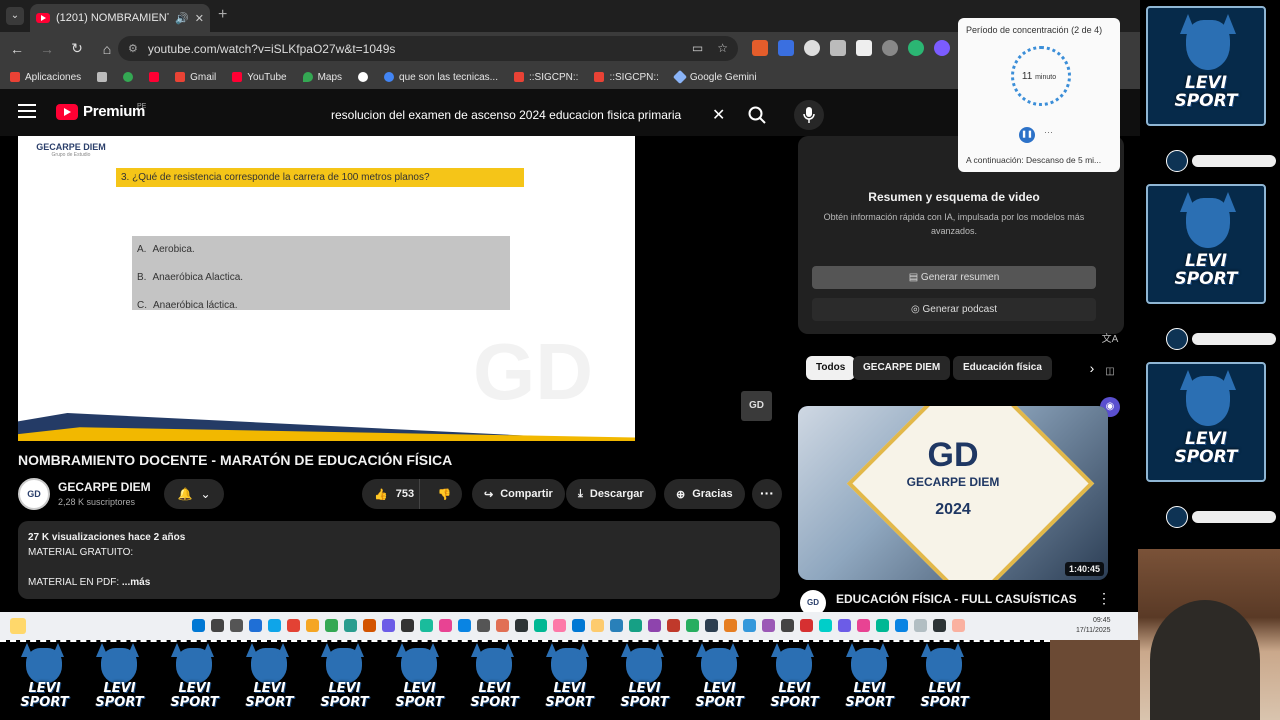 The height and width of the screenshot is (720, 1280). I want to click on bookmark-item: Gmail, so click(195, 77).